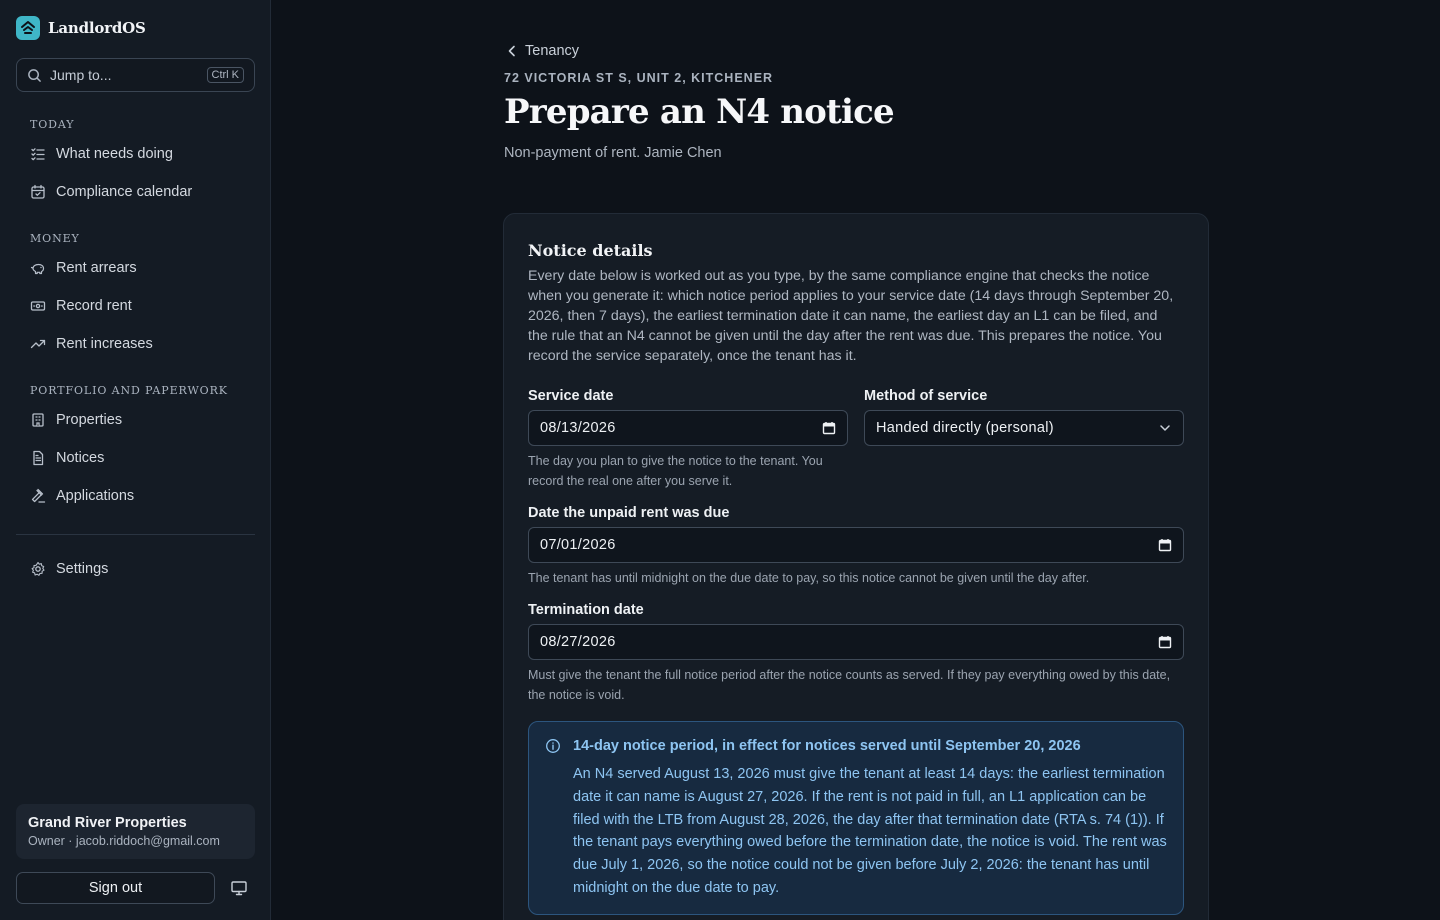  I want to click on due-date-value: 07/01/2026, so click(578, 545).